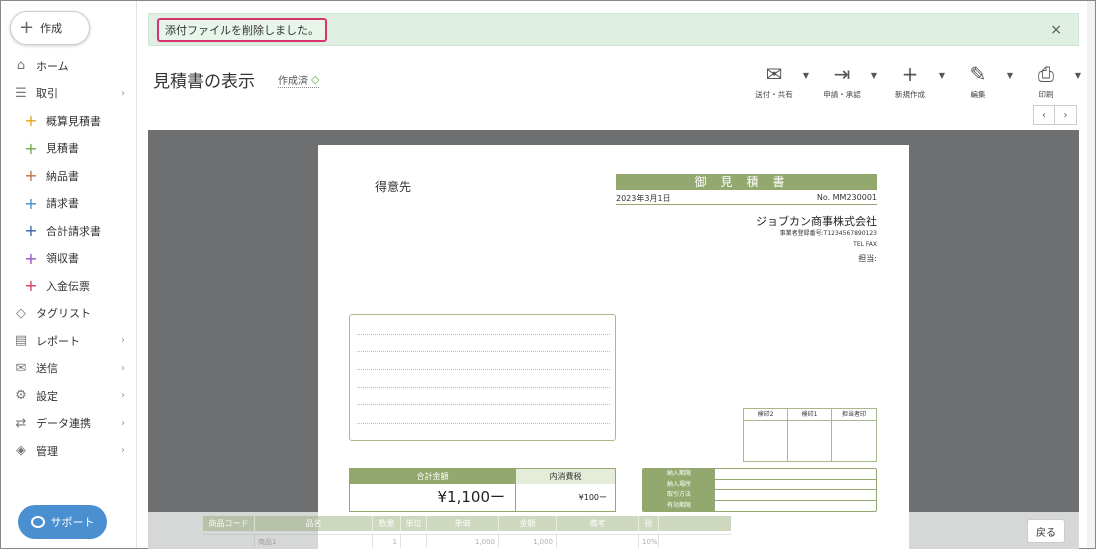 The height and width of the screenshot is (549, 1096). Describe the element at coordinates (679, 495) in the screenshot. I see `delivery-label: 取引方法` at that location.